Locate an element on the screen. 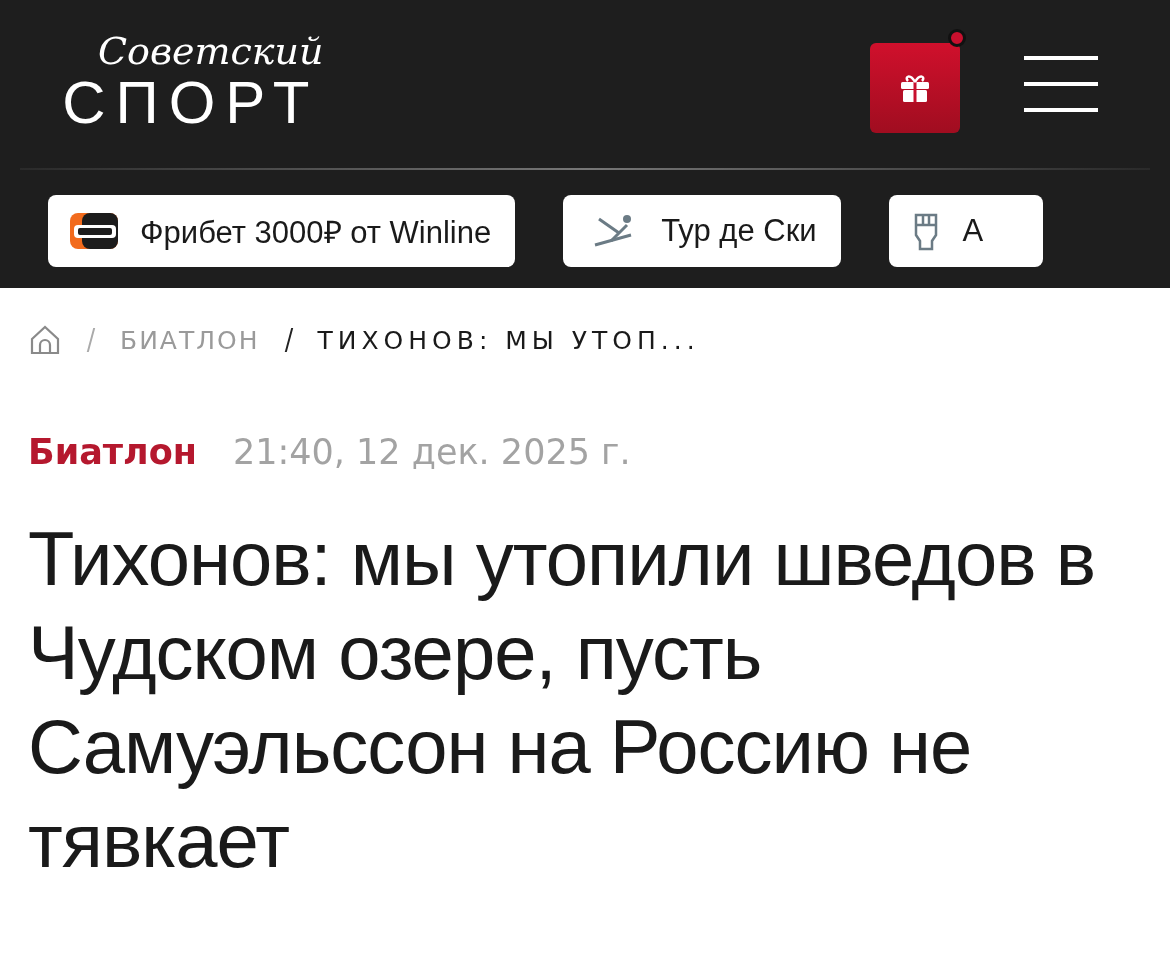 The width and height of the screenshot is (1170, 975). menu-icon is located at coordinates (1061, 84).